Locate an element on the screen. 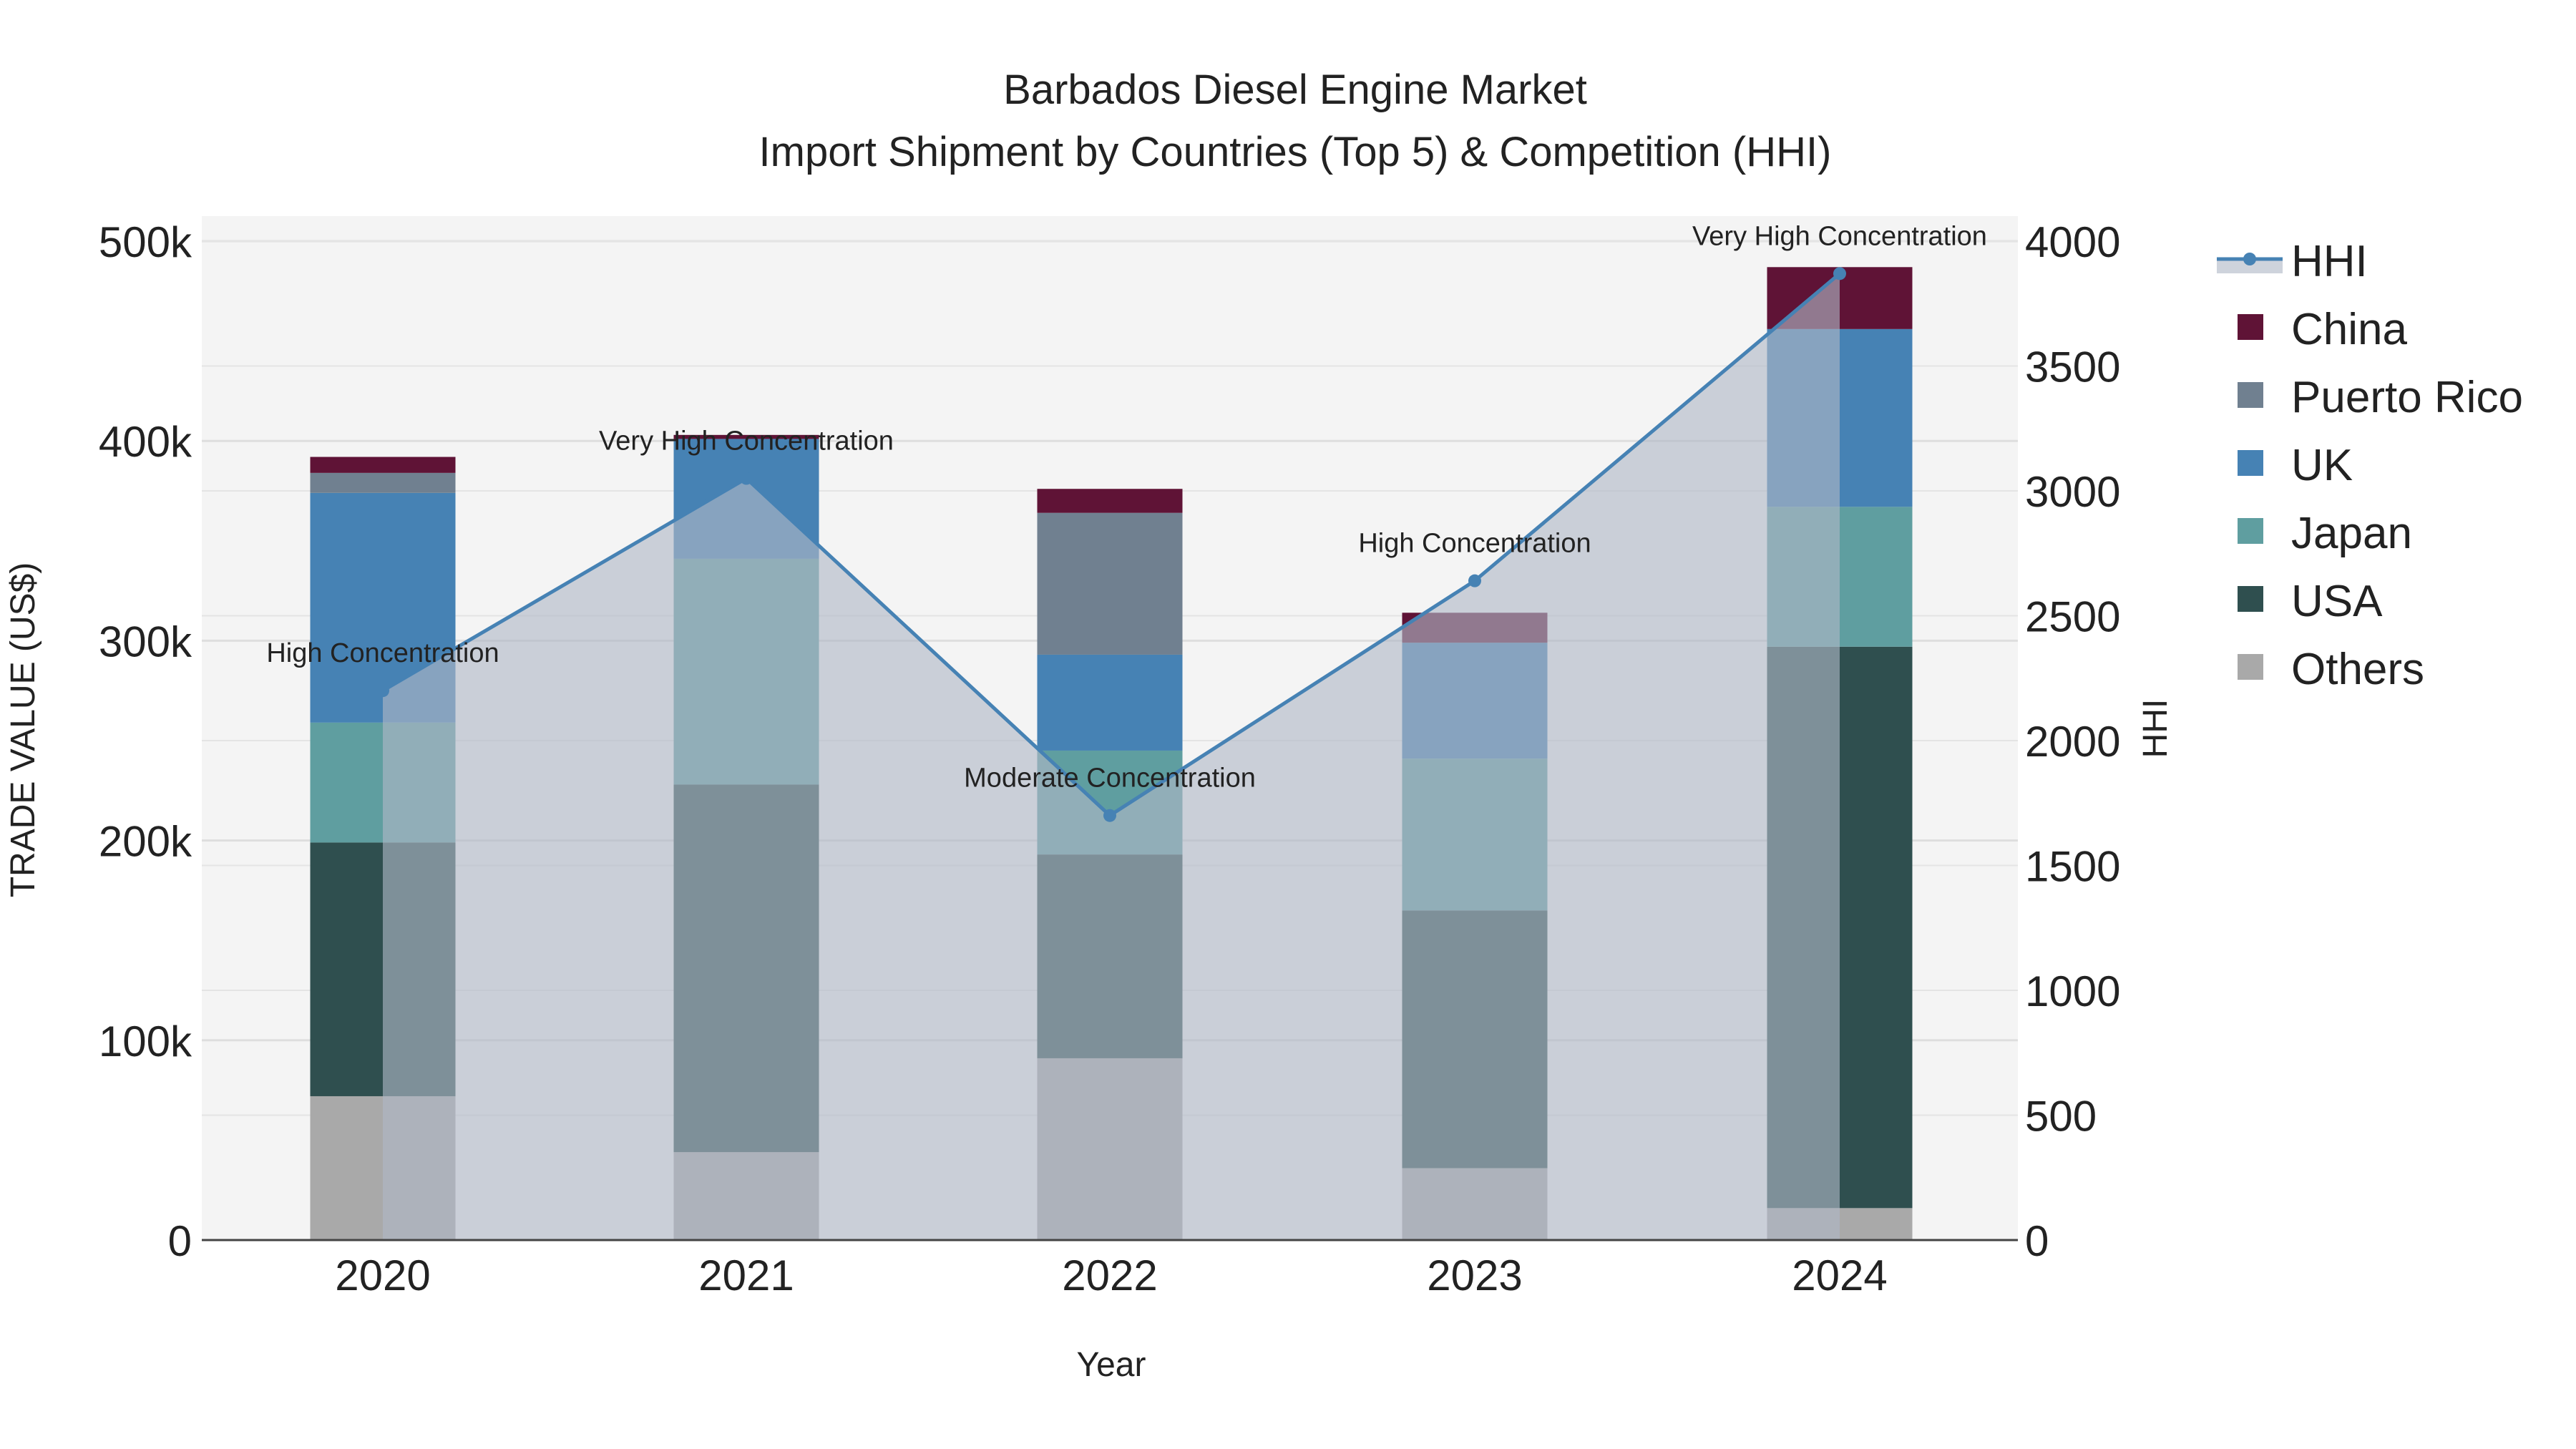 The image size is (2576, 1449). y-tick-label: 200k is located at coordinates (145, 842).